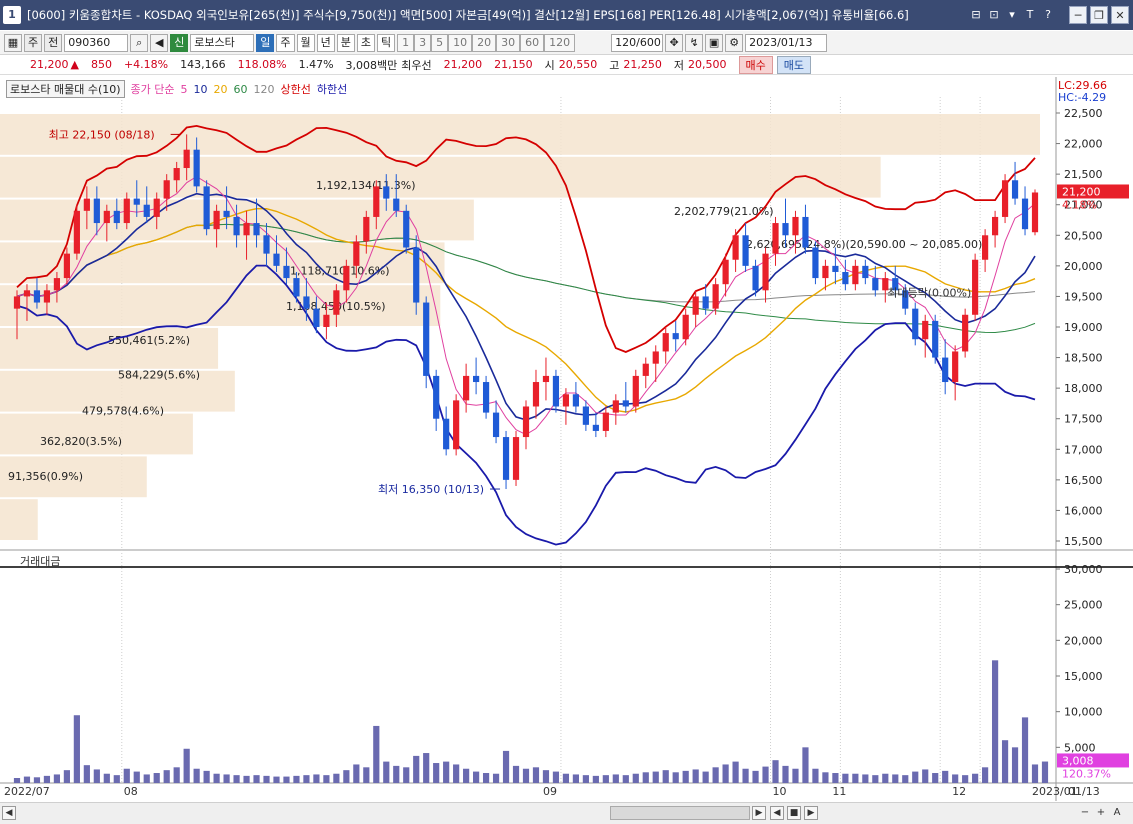 The width and height of the screenshot is (1133, 824). Describe the element at coordinates (694, 42) in the screenshot. I see `draw-icon: ↯` at that location.